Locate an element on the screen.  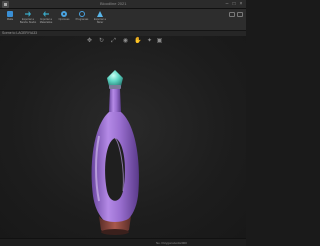
close-icon: × is located at coordinates (241, 4).